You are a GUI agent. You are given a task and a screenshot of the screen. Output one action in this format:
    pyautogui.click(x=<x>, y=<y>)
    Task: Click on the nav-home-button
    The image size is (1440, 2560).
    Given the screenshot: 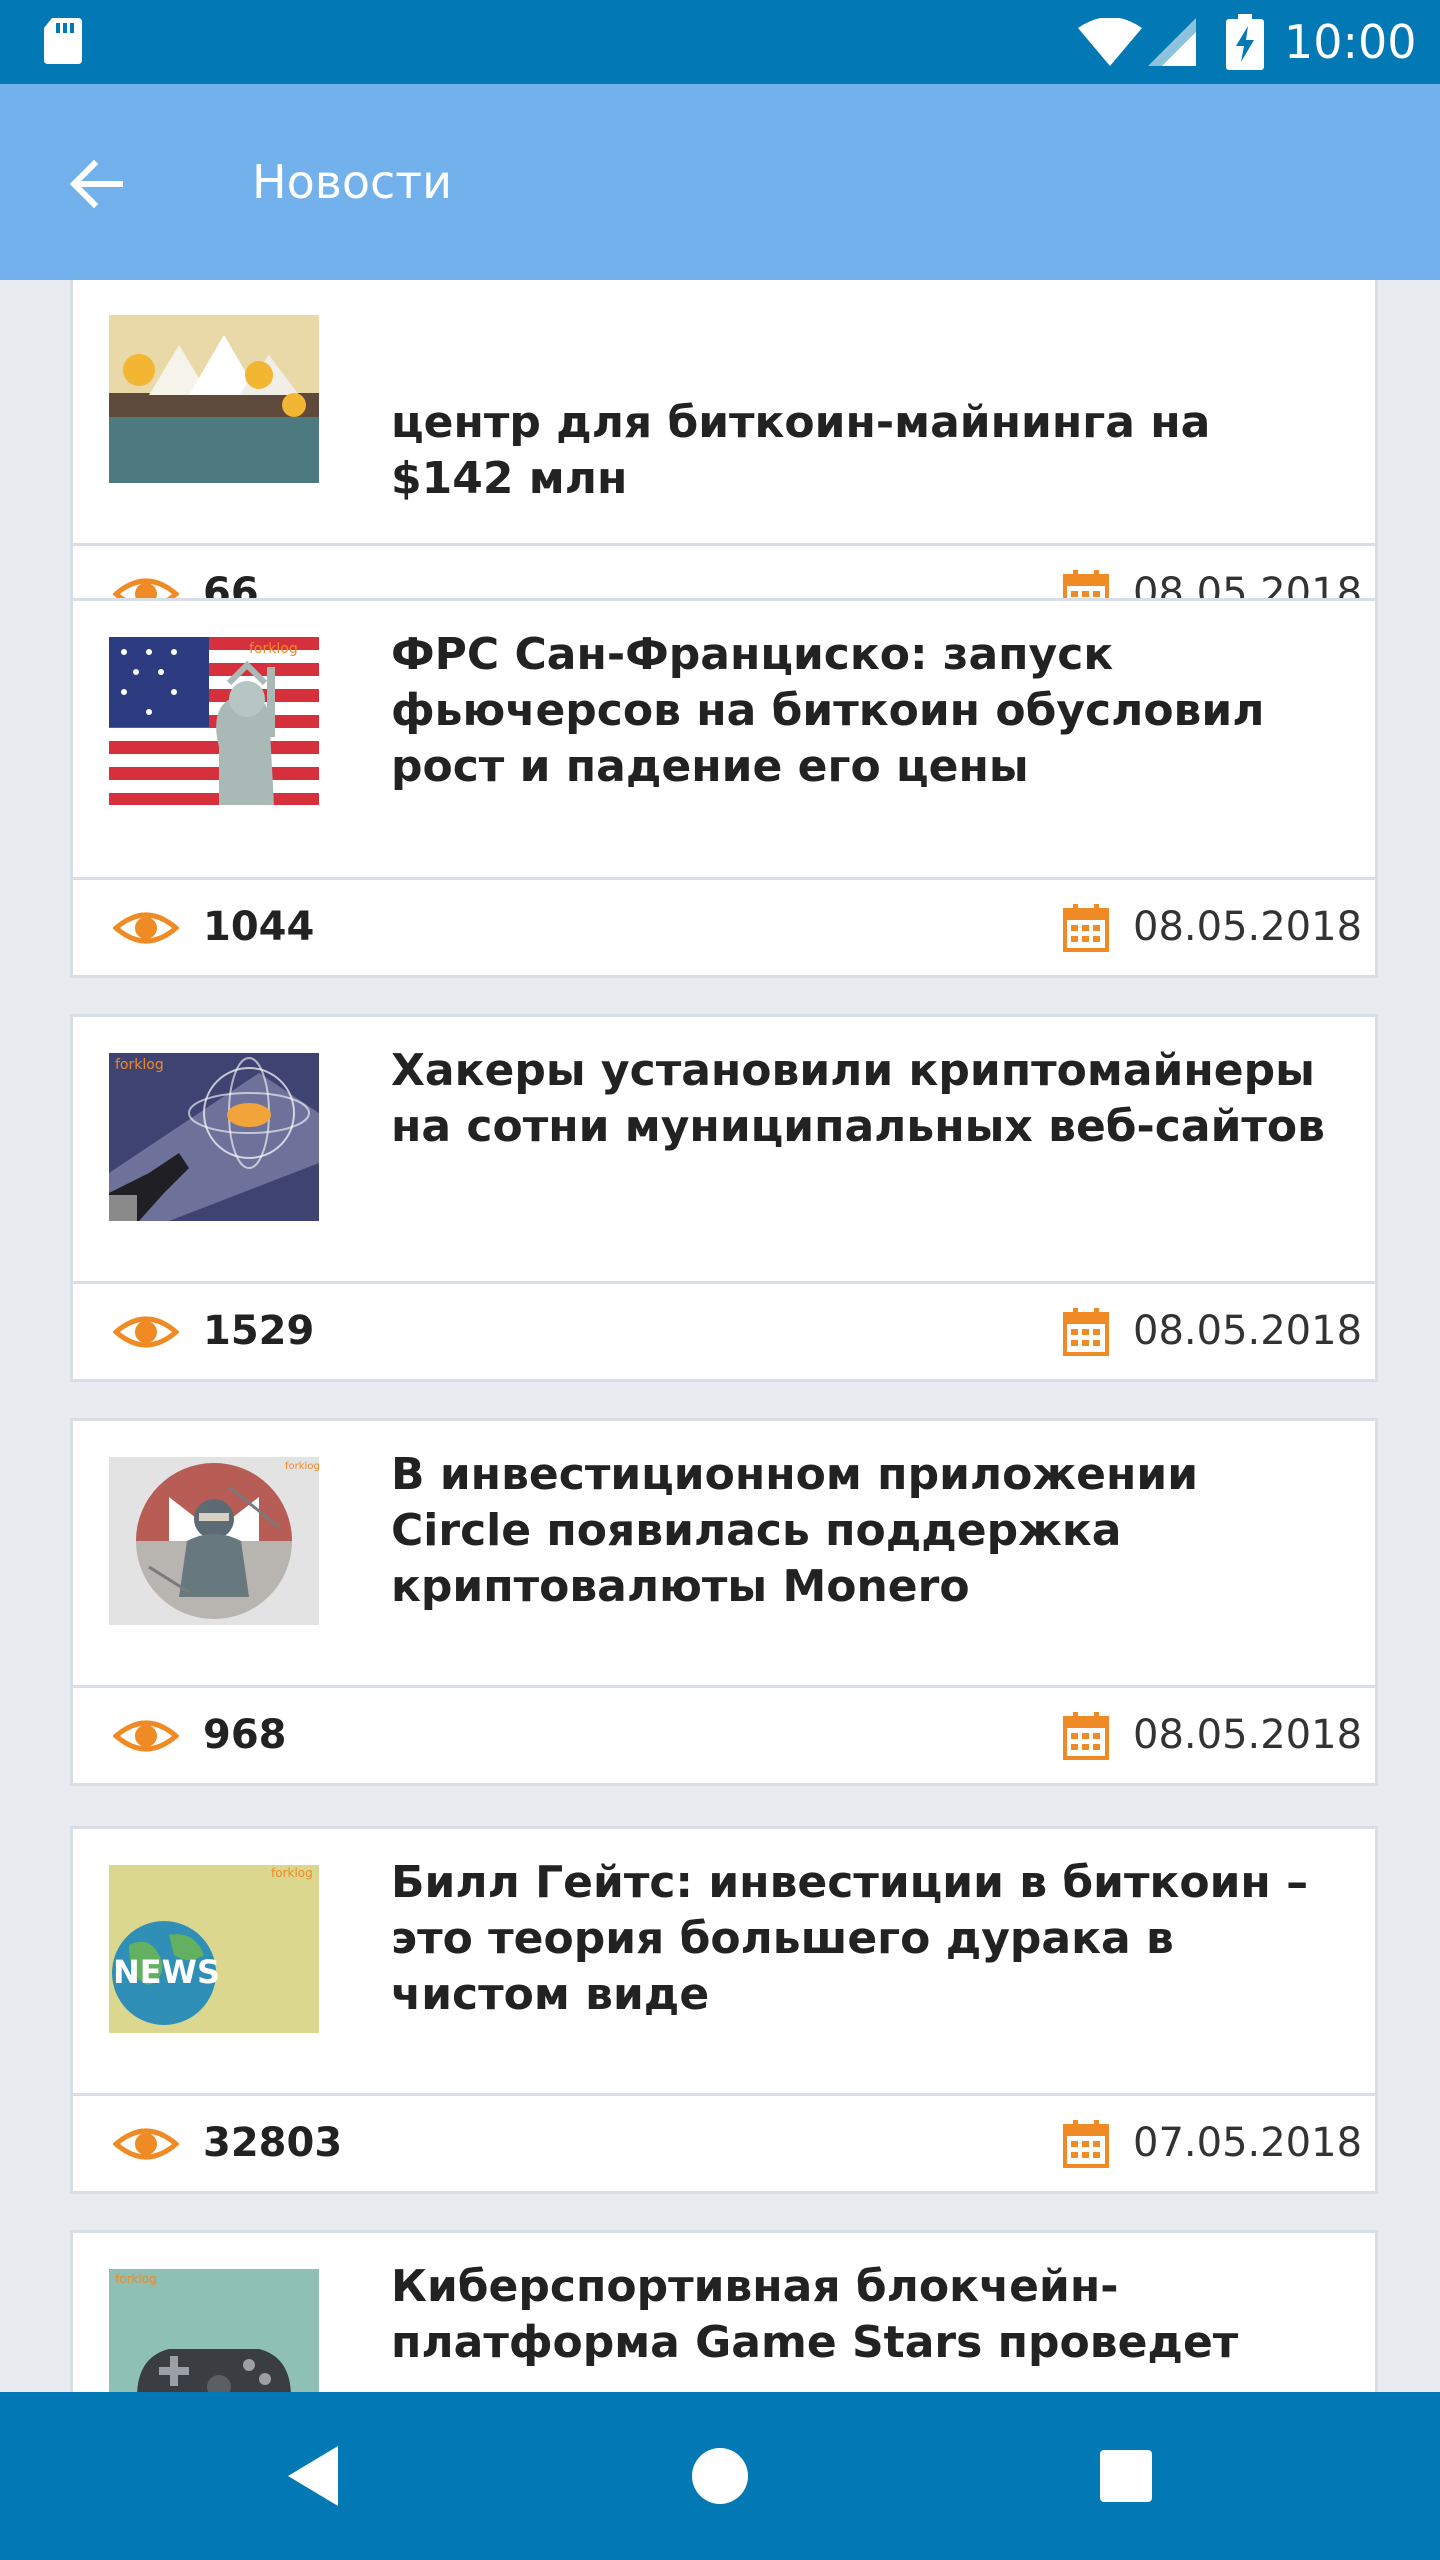 What is the action you would take?
    pyautogui.click(x=720, y=2476)
    